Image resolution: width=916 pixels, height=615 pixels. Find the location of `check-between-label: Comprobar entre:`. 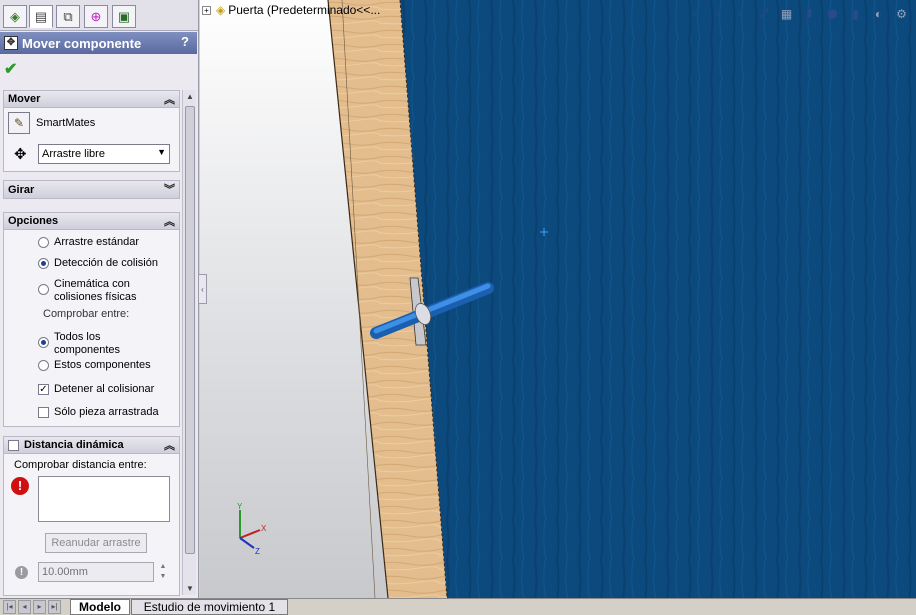

check-between-label: Comprobar entre: is located at coordinates (86, 314).